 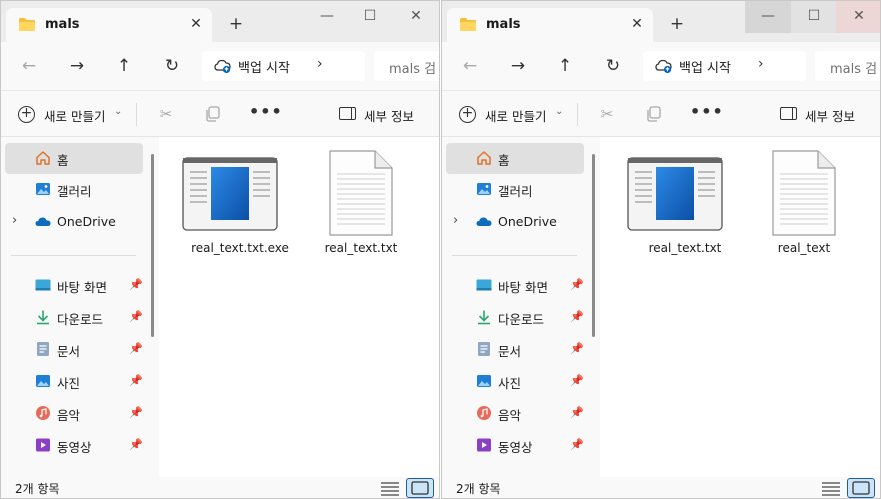 I want to click on sidebar-item-label: 홈, so click(x=504, y=160).